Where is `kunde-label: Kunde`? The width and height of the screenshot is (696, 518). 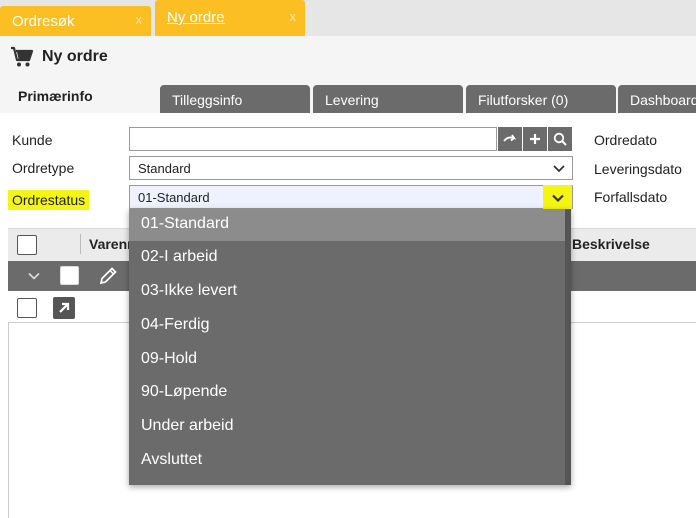
kunde-label: Kunde is located at coordinates (32, 140).